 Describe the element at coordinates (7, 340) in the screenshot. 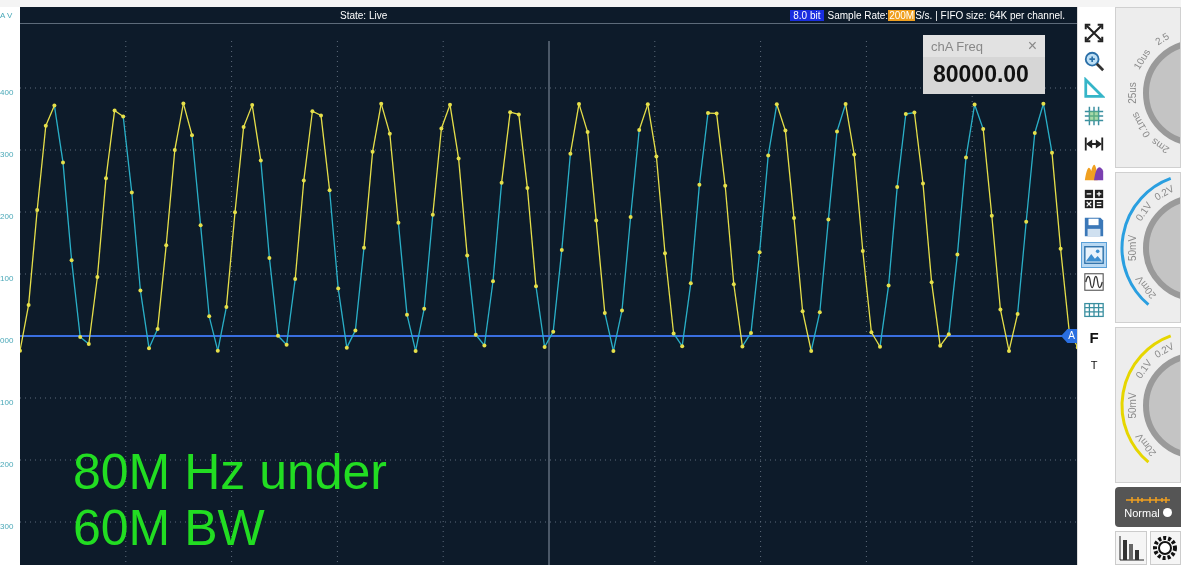

I see `axis-tick-label: 000` at that location.